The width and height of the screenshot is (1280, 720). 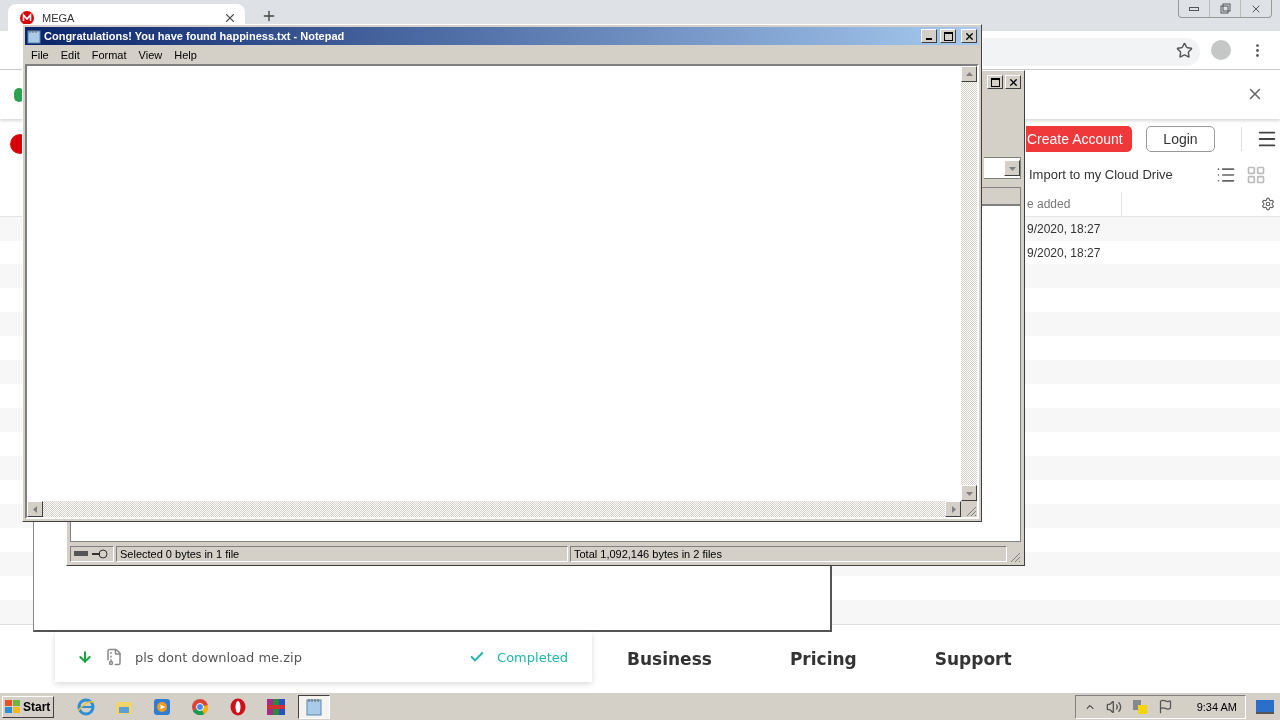 I want to click on scroll-left-button, so click(x=35, y=509).